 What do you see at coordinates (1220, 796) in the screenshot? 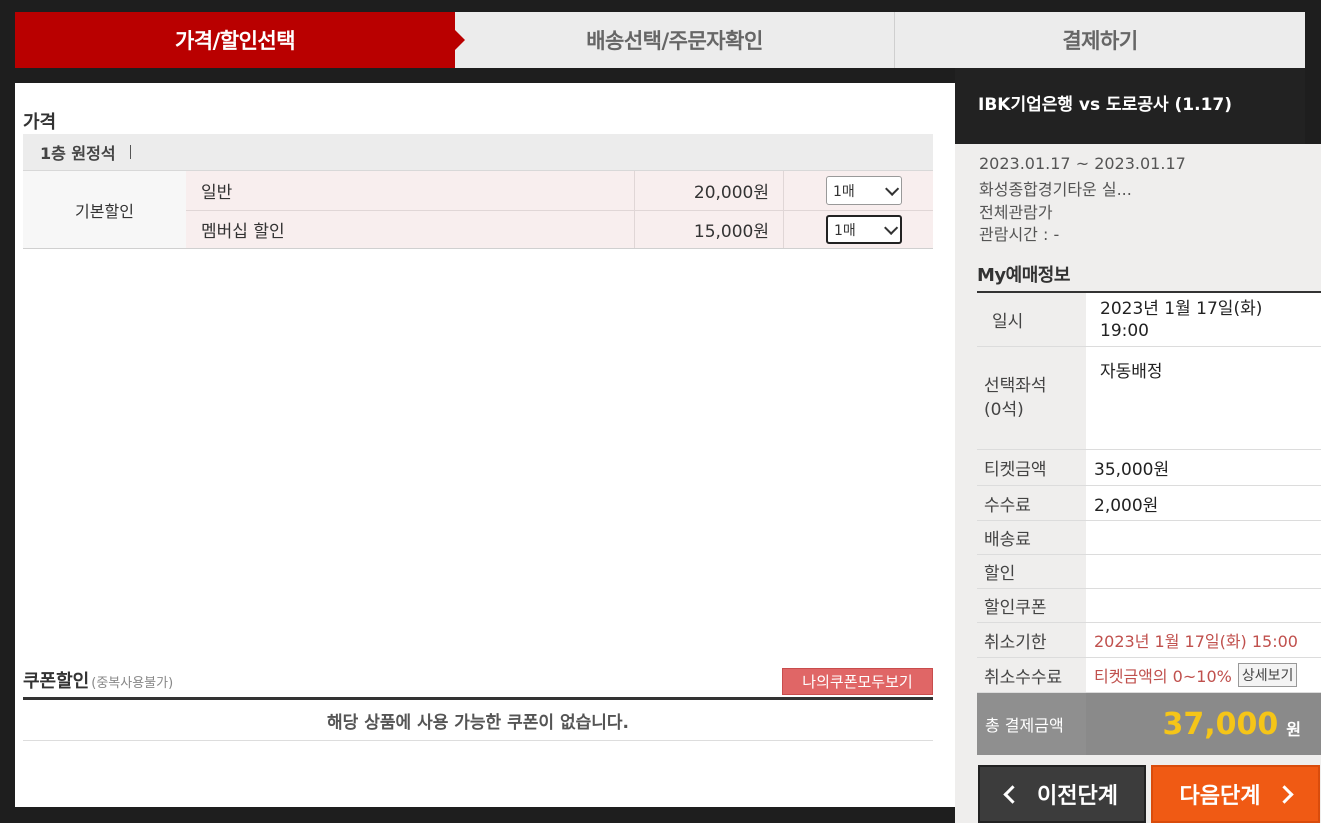
I see `next-step-label: 다음단계` at bounding box center [1220, 796].